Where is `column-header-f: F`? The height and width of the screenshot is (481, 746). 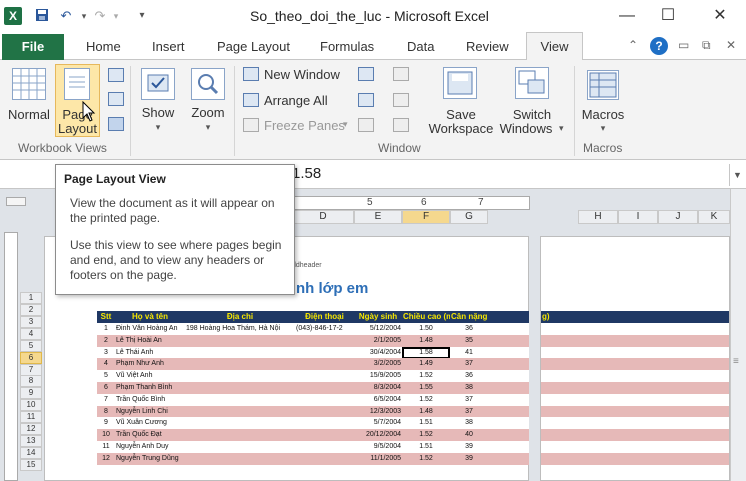
column-header-f: F is located at coordinates (426, 217).